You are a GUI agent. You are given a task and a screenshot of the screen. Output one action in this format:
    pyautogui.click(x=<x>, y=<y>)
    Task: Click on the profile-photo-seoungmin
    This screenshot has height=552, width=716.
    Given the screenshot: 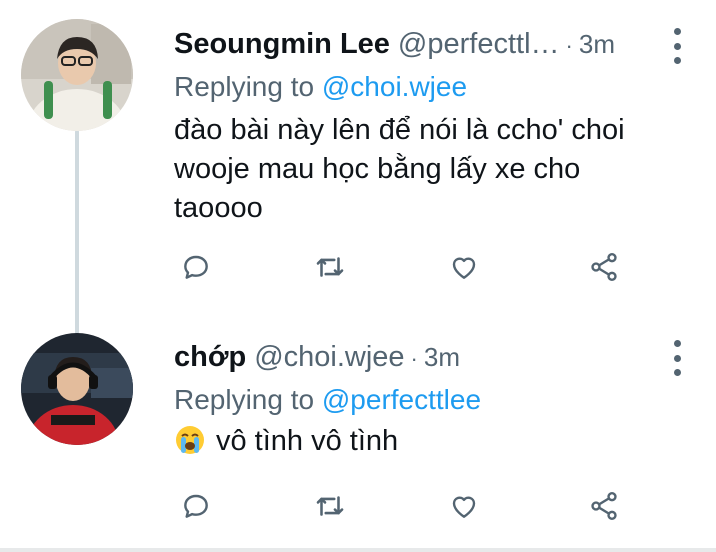 What is the action you would take?
    pyautogui.click(x=77, y=75)
    